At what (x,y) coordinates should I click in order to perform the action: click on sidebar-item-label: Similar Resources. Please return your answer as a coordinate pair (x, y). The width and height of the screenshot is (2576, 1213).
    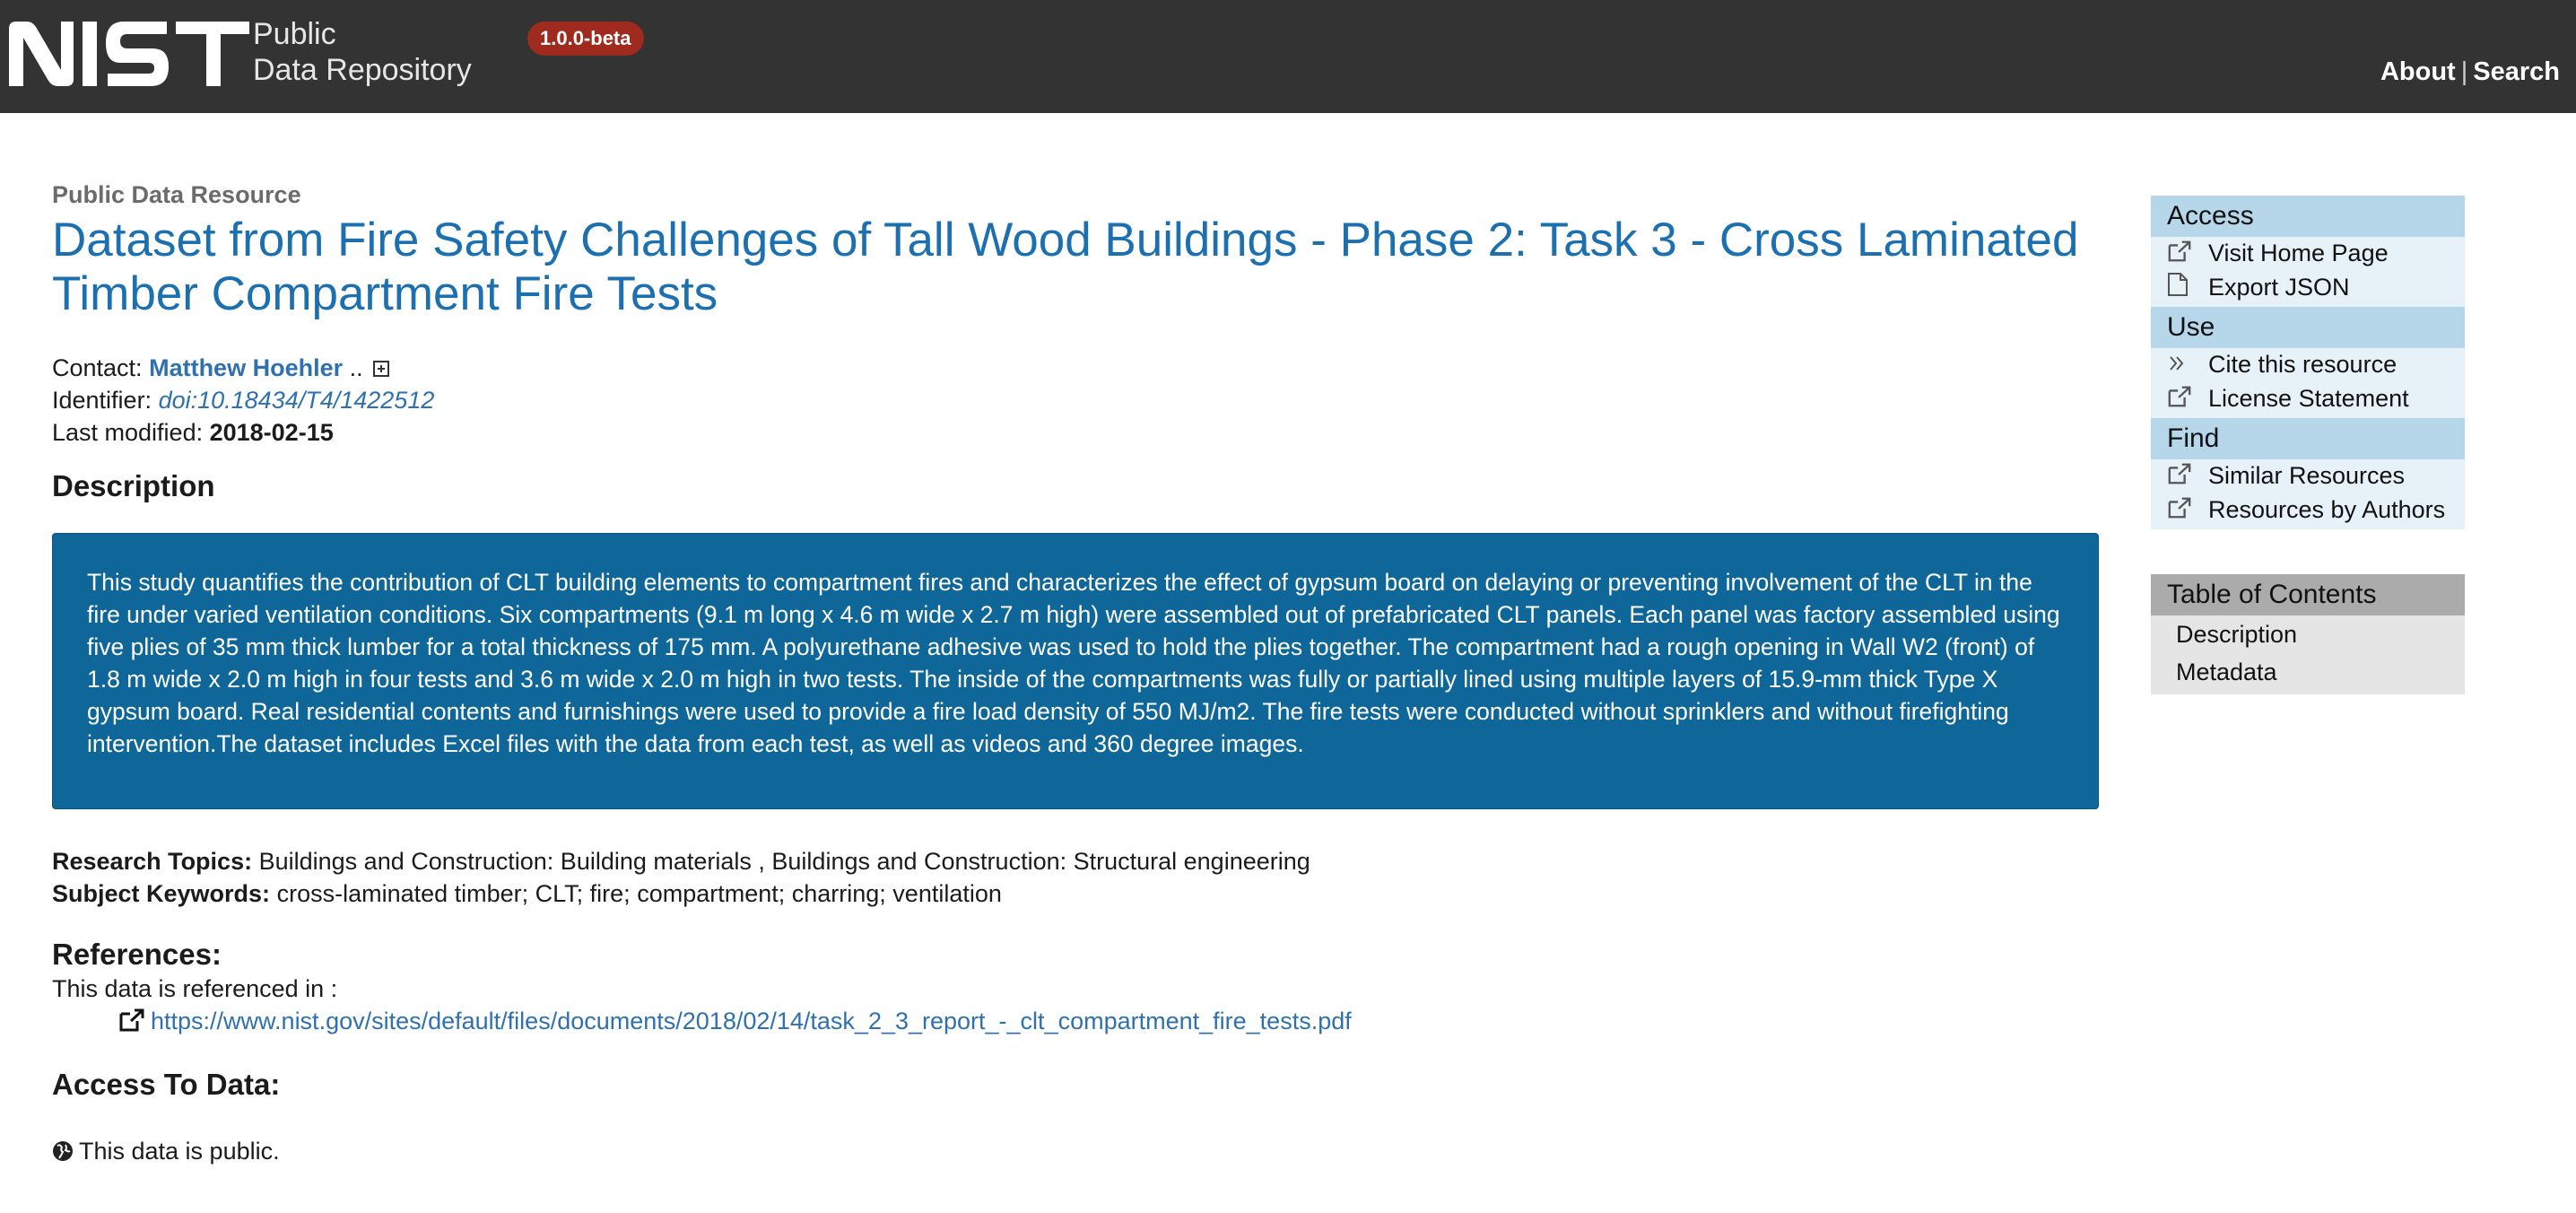
    Looking at the image, I should click on (2307, 476).